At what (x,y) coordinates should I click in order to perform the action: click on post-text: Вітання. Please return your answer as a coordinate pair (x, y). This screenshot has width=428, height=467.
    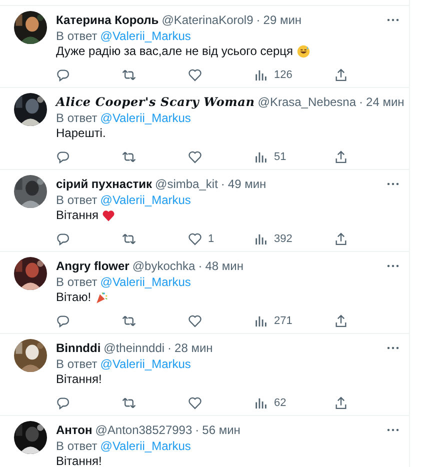
    Looking at the image, I should click on (77, 215).